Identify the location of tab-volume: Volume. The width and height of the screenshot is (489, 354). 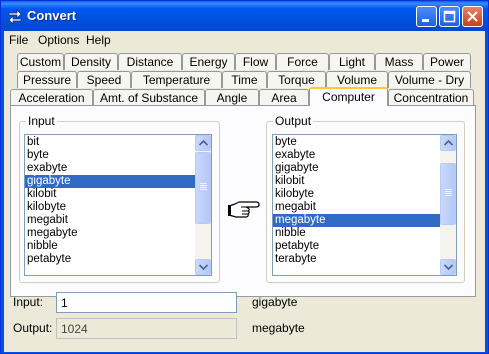
(357, 79).